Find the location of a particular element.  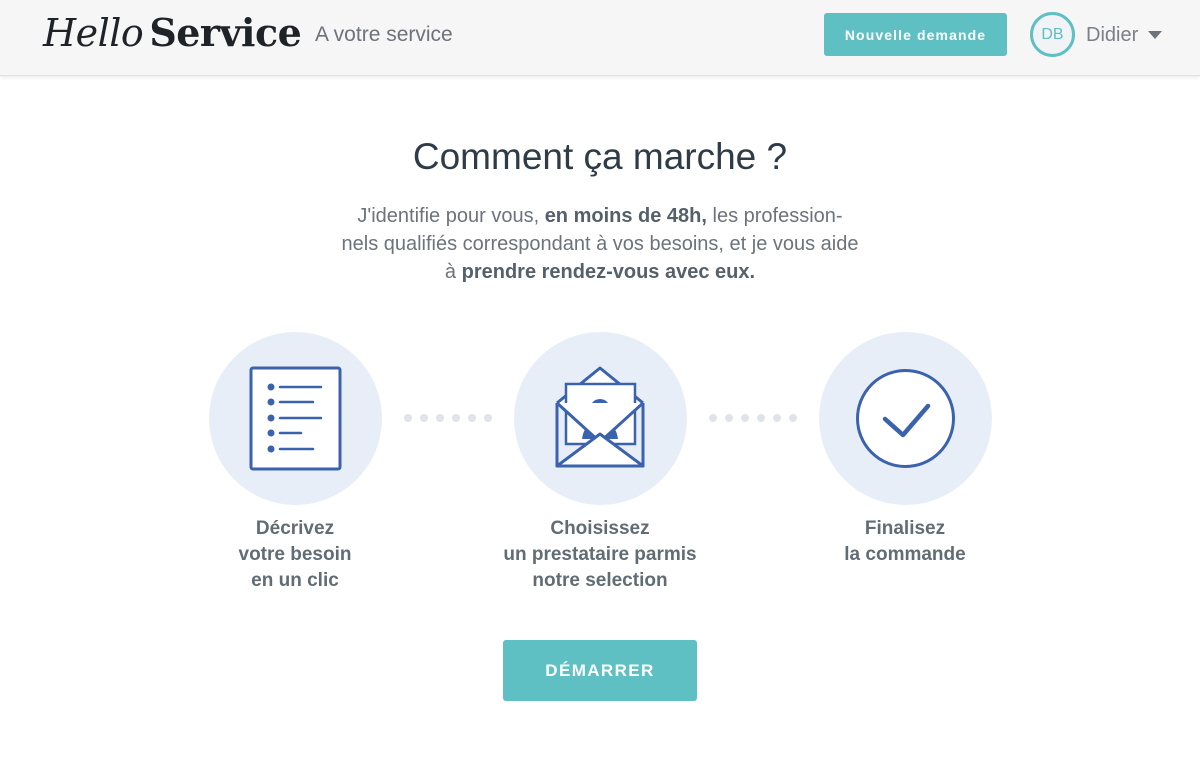

step-1-line-2: votre besoin is located at coordinates (295, 554).